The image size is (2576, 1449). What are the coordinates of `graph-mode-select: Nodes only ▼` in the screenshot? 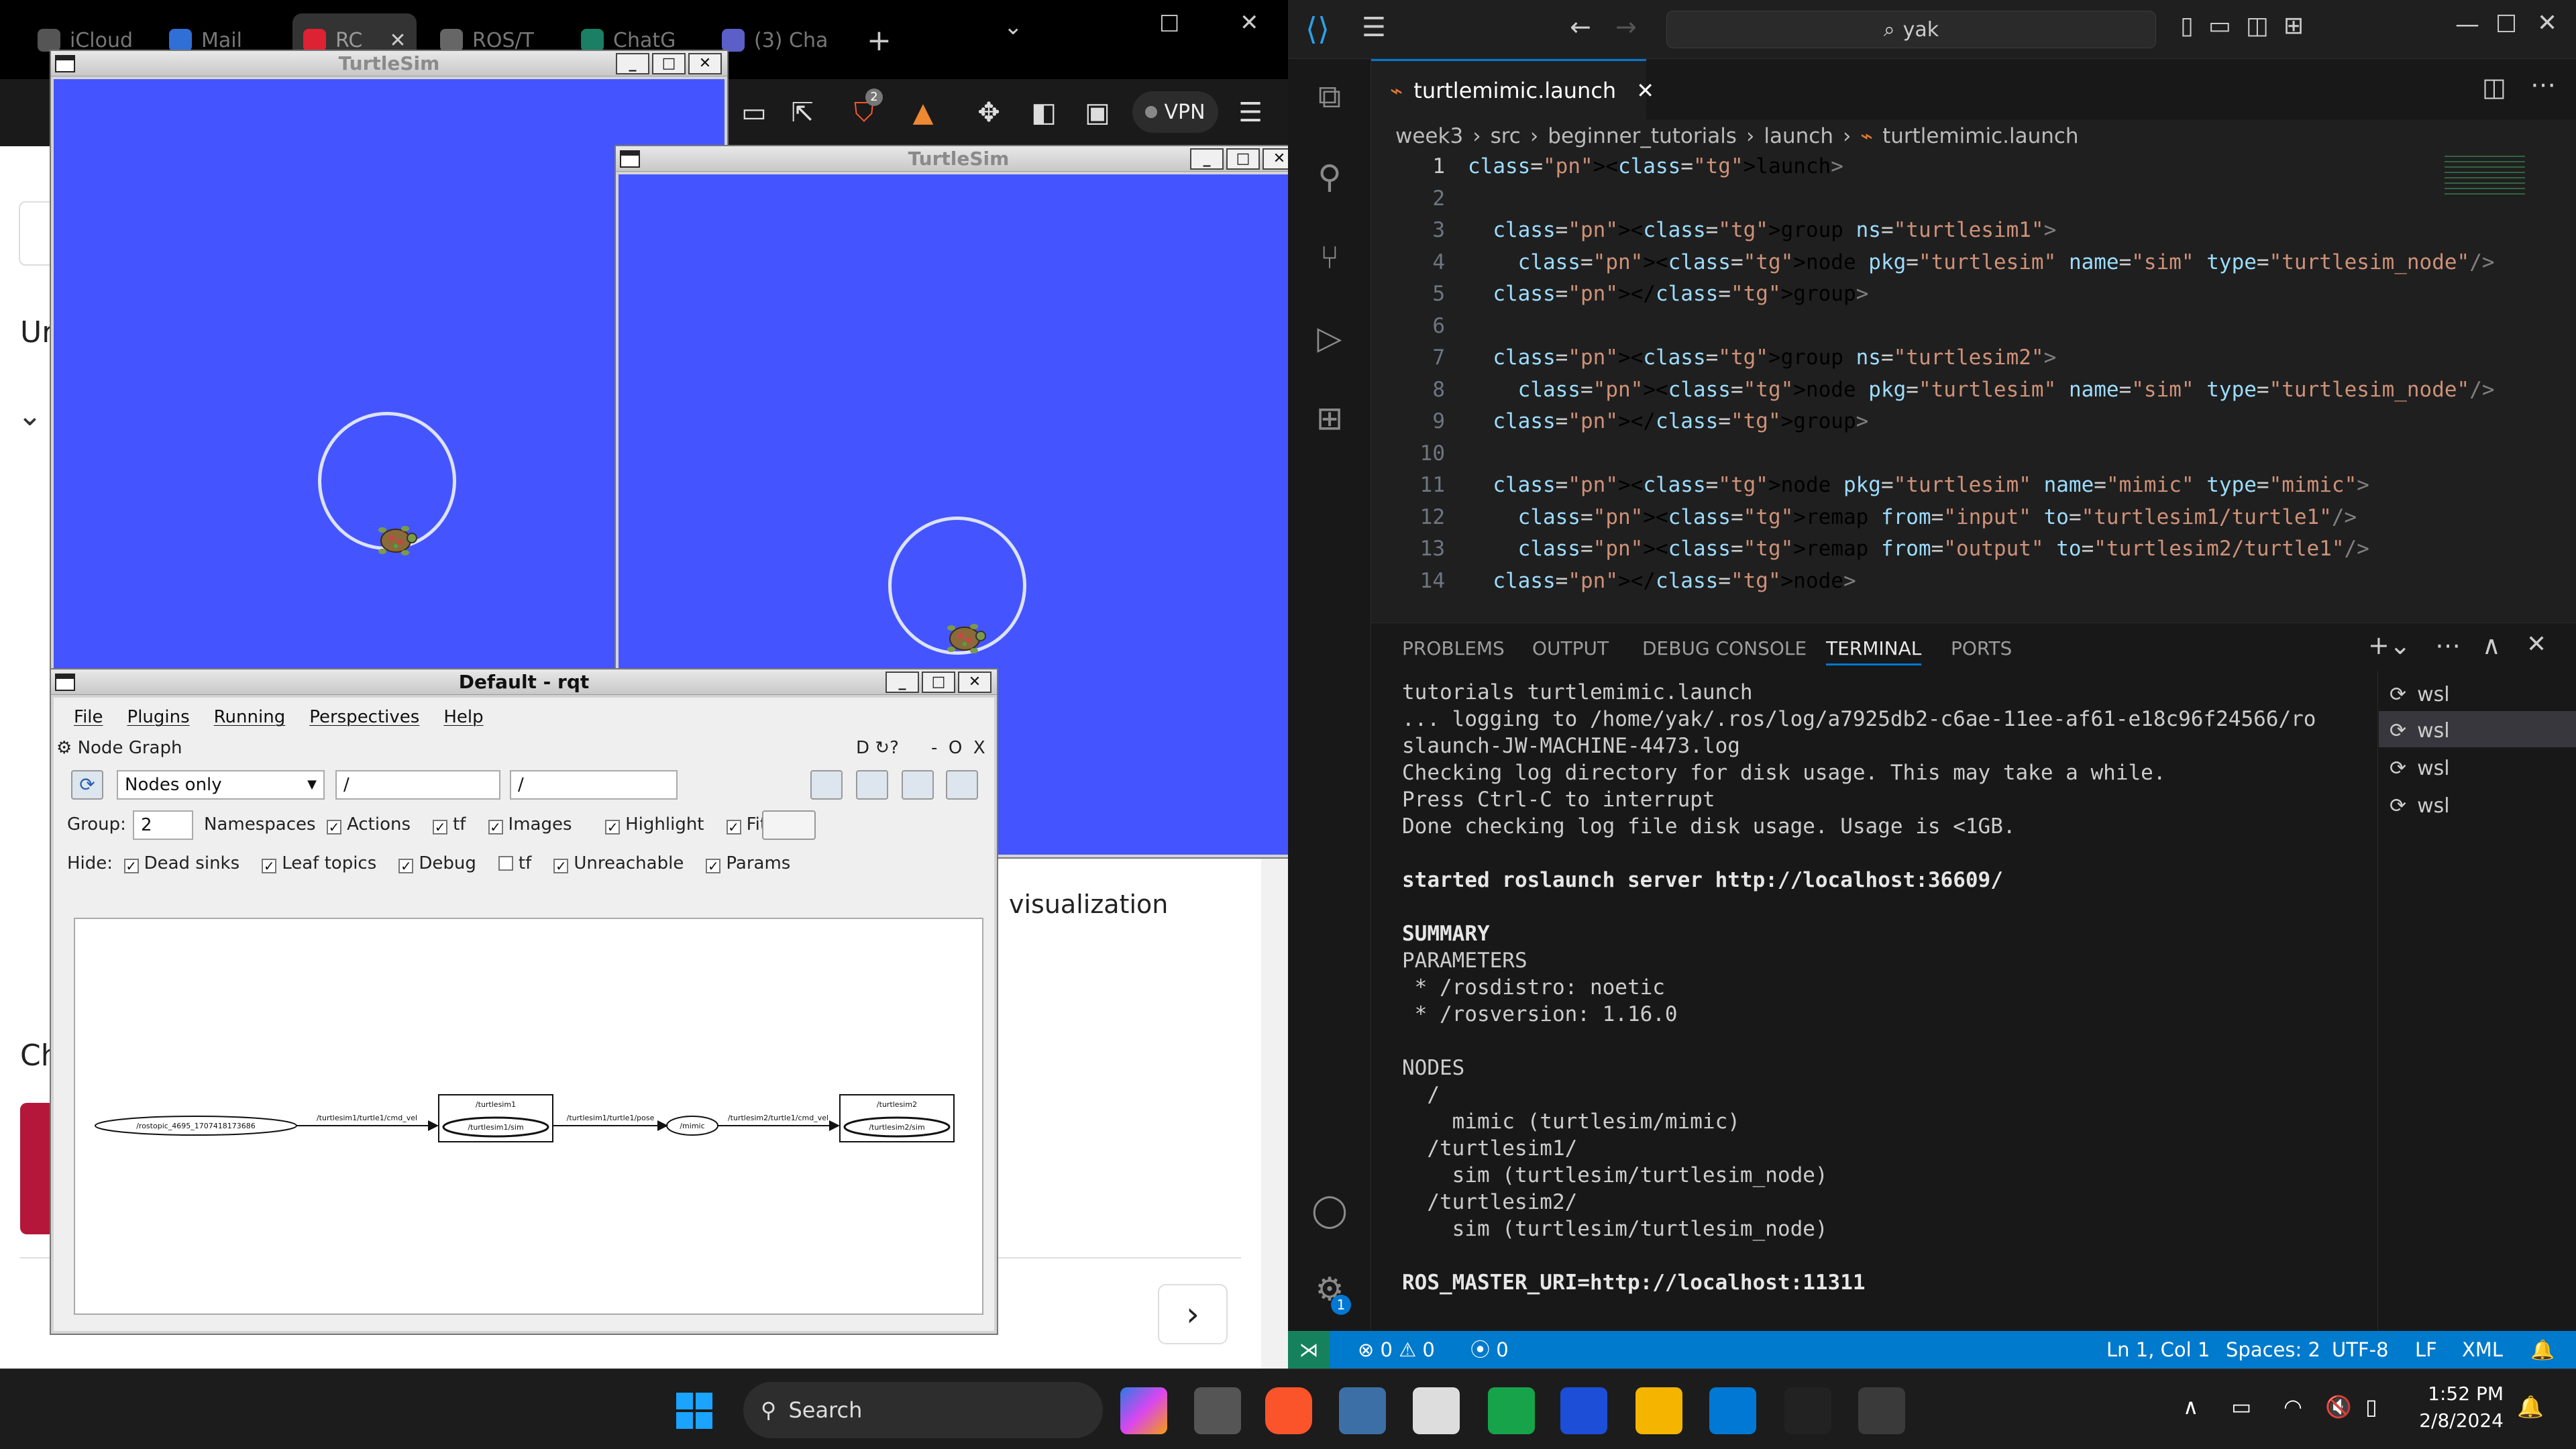 It's located at (221, 785).